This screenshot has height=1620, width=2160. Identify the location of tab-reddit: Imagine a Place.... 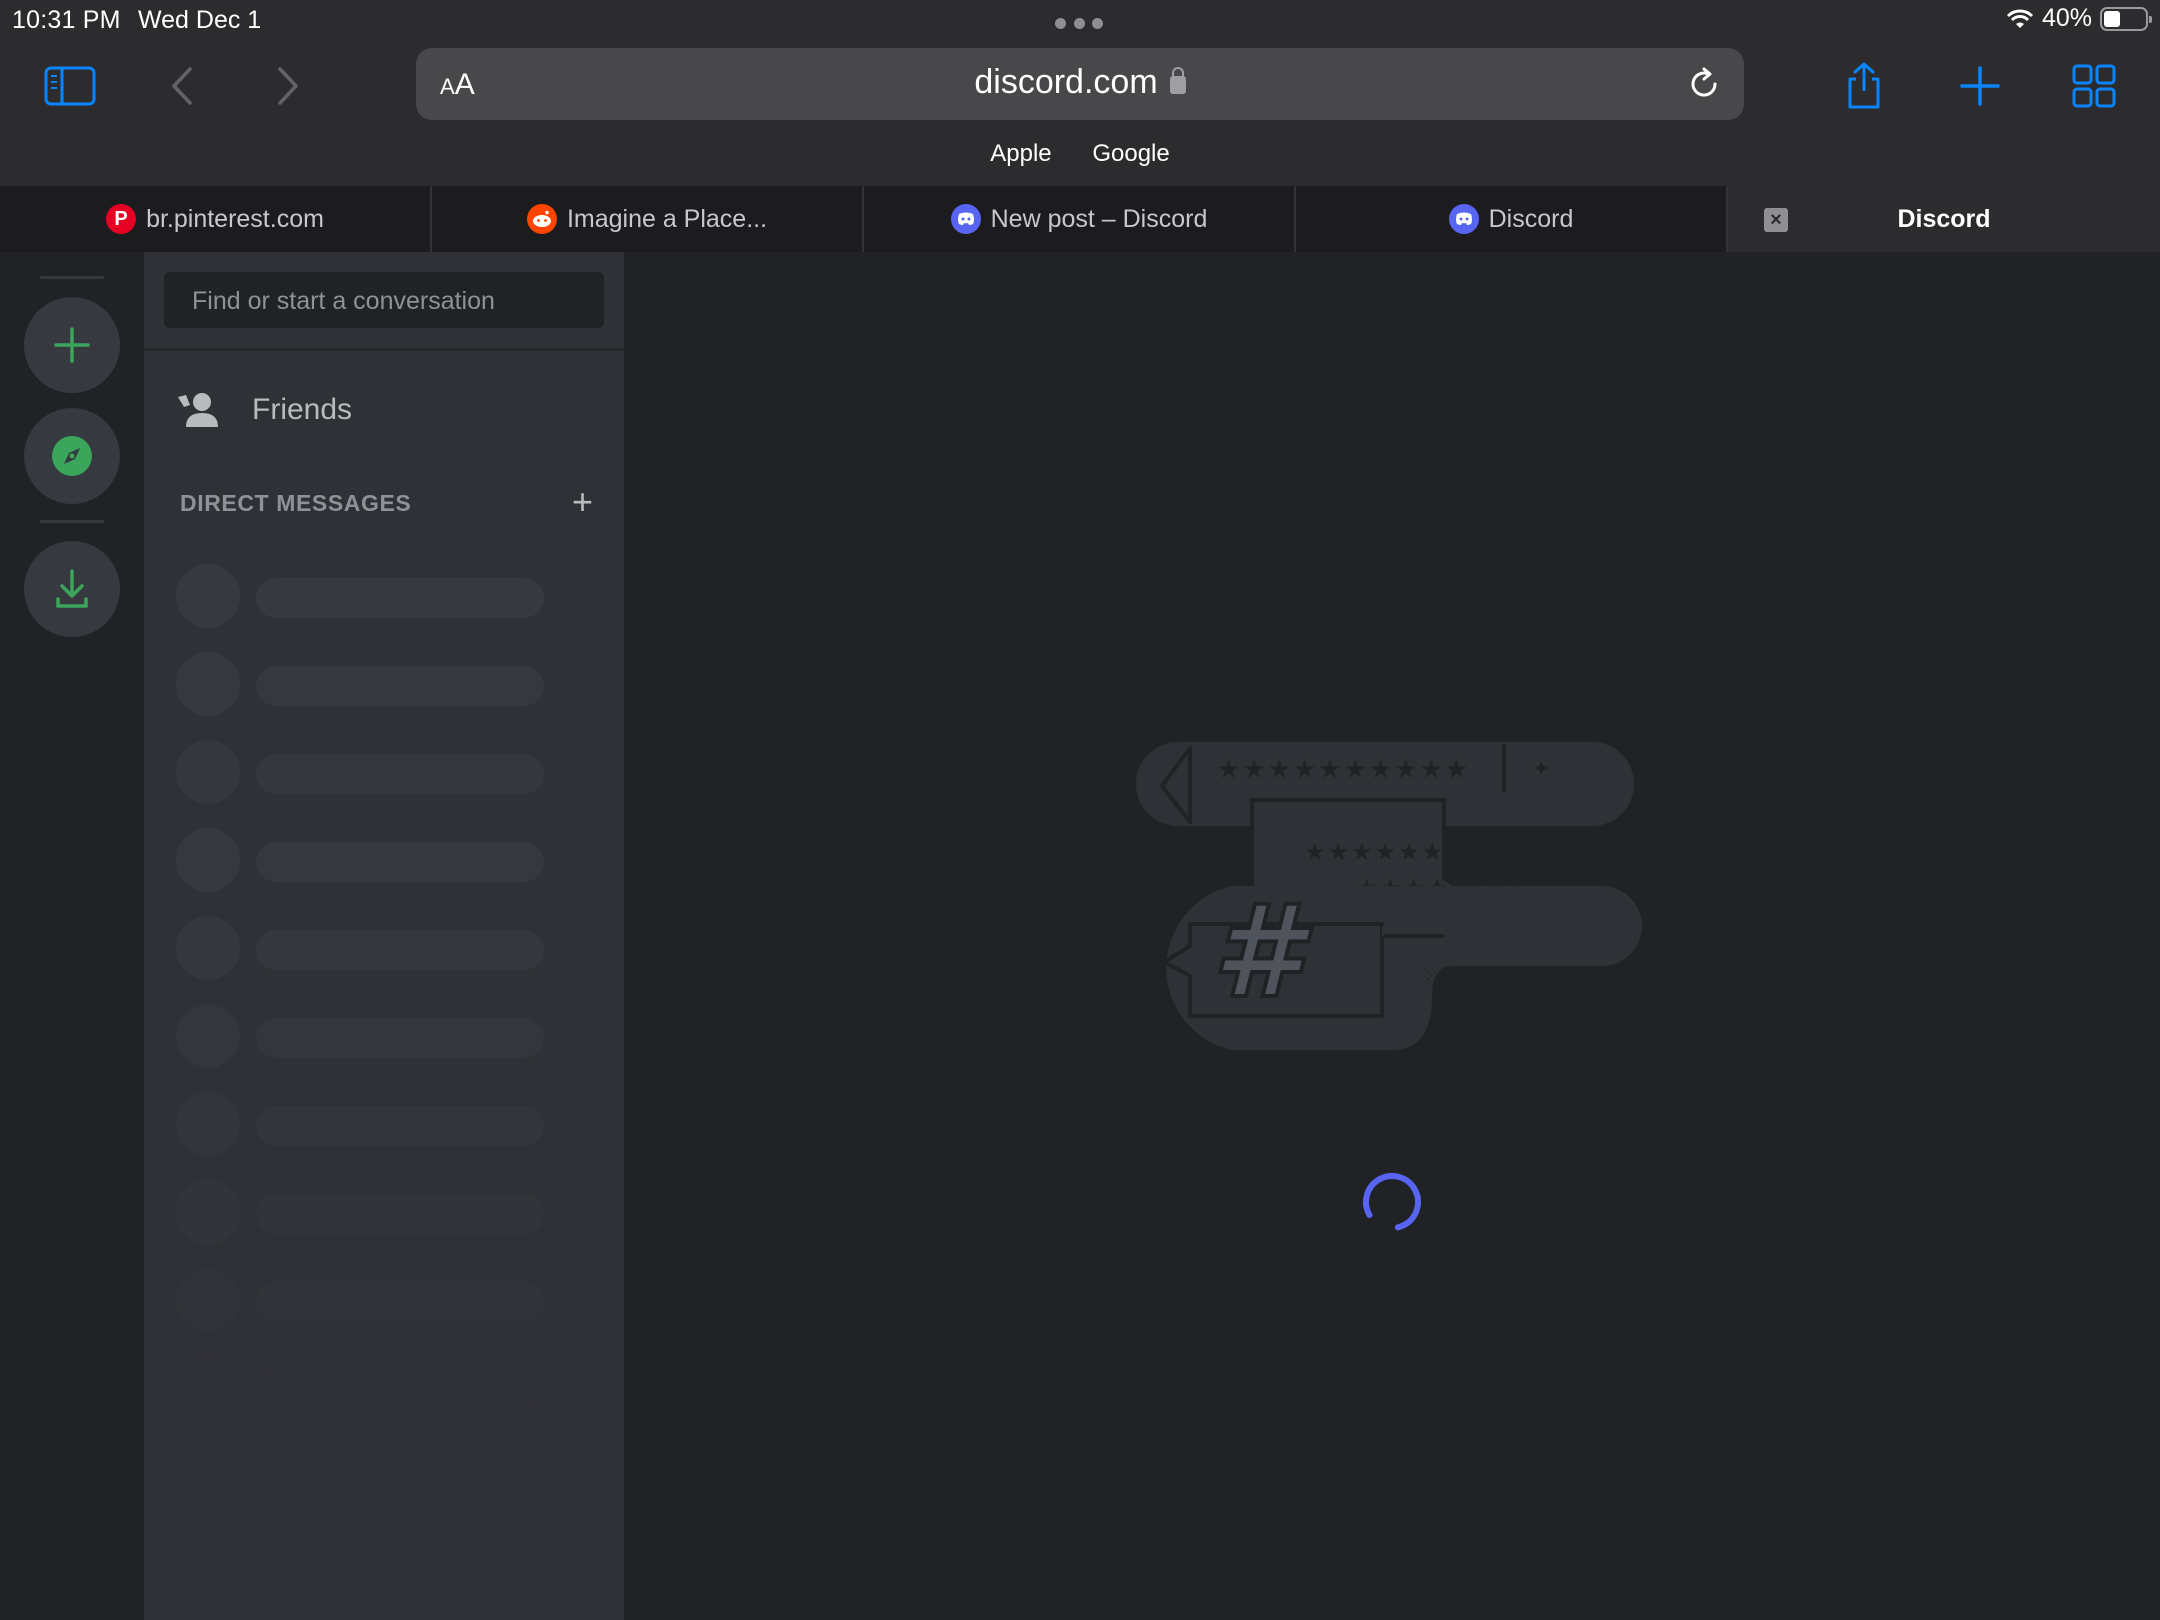
(648, 219).